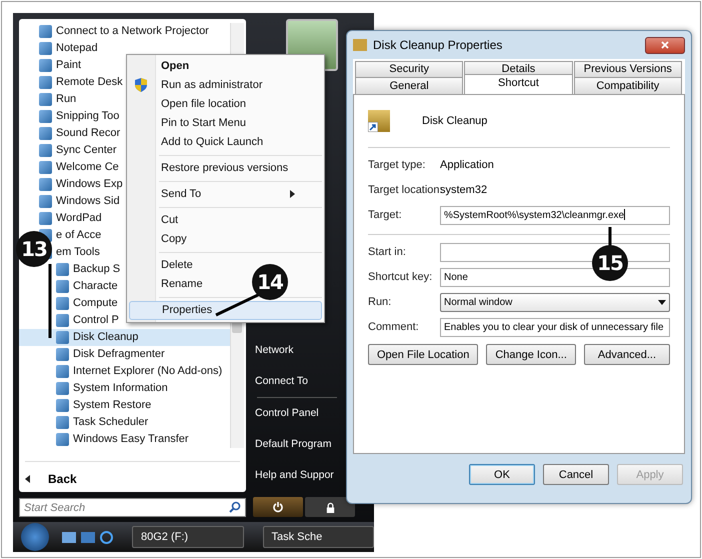 The image size is (702, 559). Describe the element at coordinates (455, 121) in the screenshot. I see `app-name: Disk Cleanup` at that location.